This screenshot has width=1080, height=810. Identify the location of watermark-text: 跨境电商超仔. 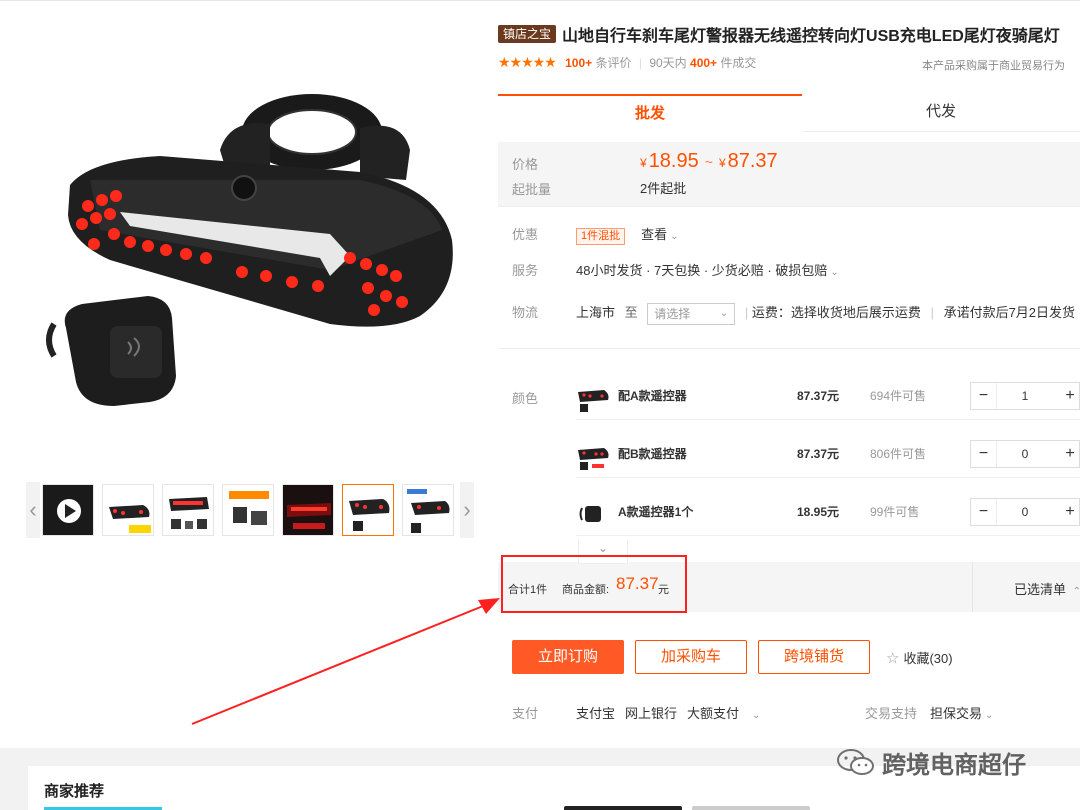
(954, 765).